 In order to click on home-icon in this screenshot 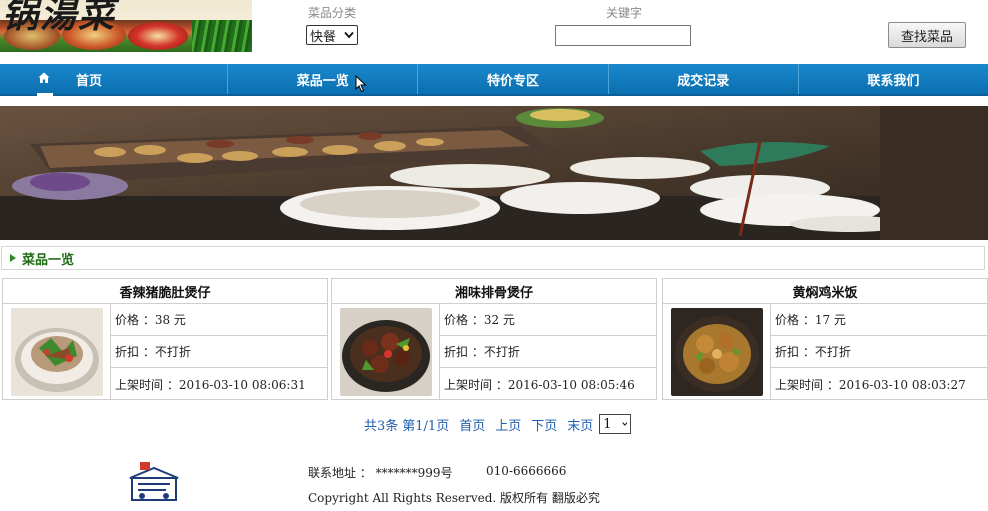, I will do `click(44, 77)`.